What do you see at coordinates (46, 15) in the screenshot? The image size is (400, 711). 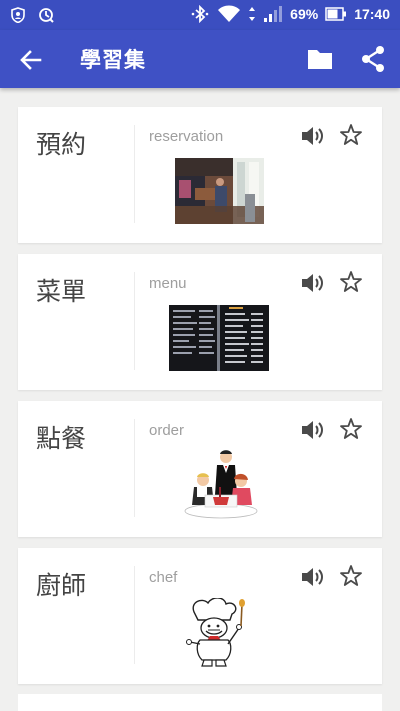 I see `sync-notification-icon` at bounding box center [46, 15].